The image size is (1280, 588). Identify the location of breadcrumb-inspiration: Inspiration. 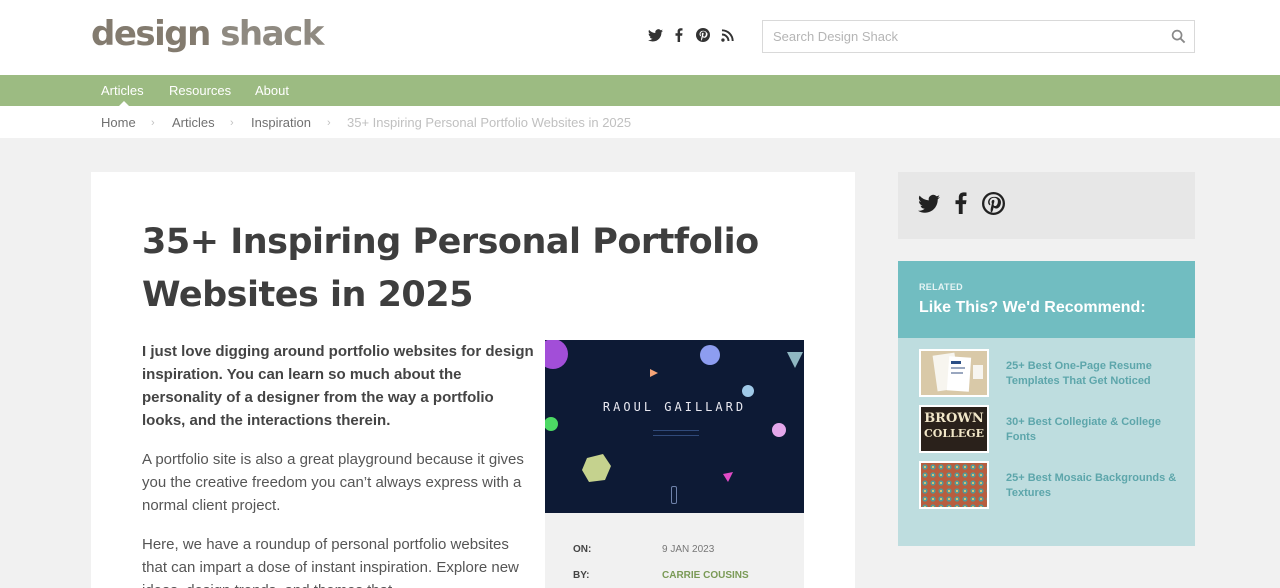
(281, 122).